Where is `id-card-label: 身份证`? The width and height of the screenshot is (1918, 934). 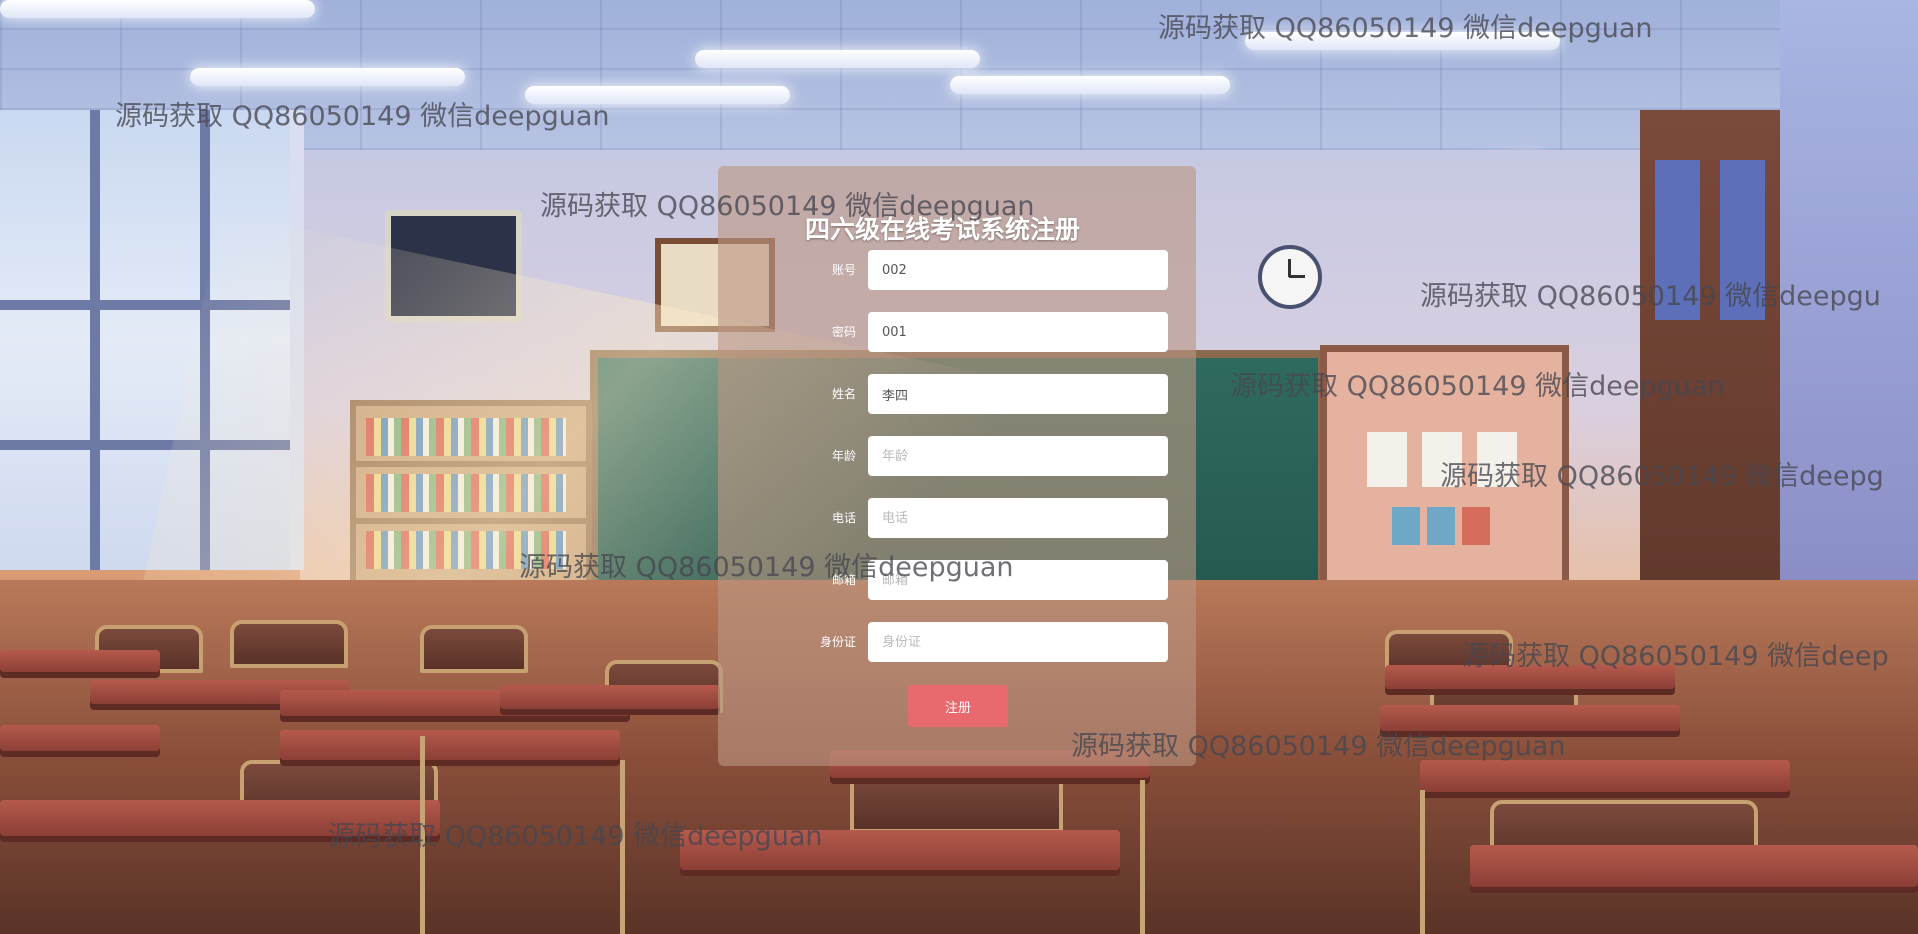 id-card-label: 身份证 is located at coordinates (837, 642).